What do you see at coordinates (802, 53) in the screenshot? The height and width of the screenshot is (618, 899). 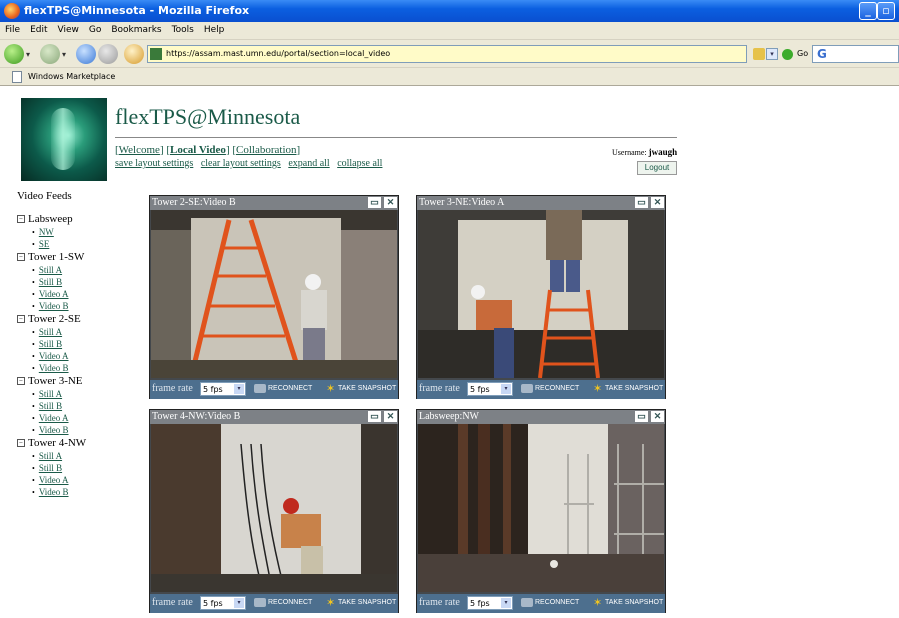 I see `go-label: Go` at bounding box center [802, 53].